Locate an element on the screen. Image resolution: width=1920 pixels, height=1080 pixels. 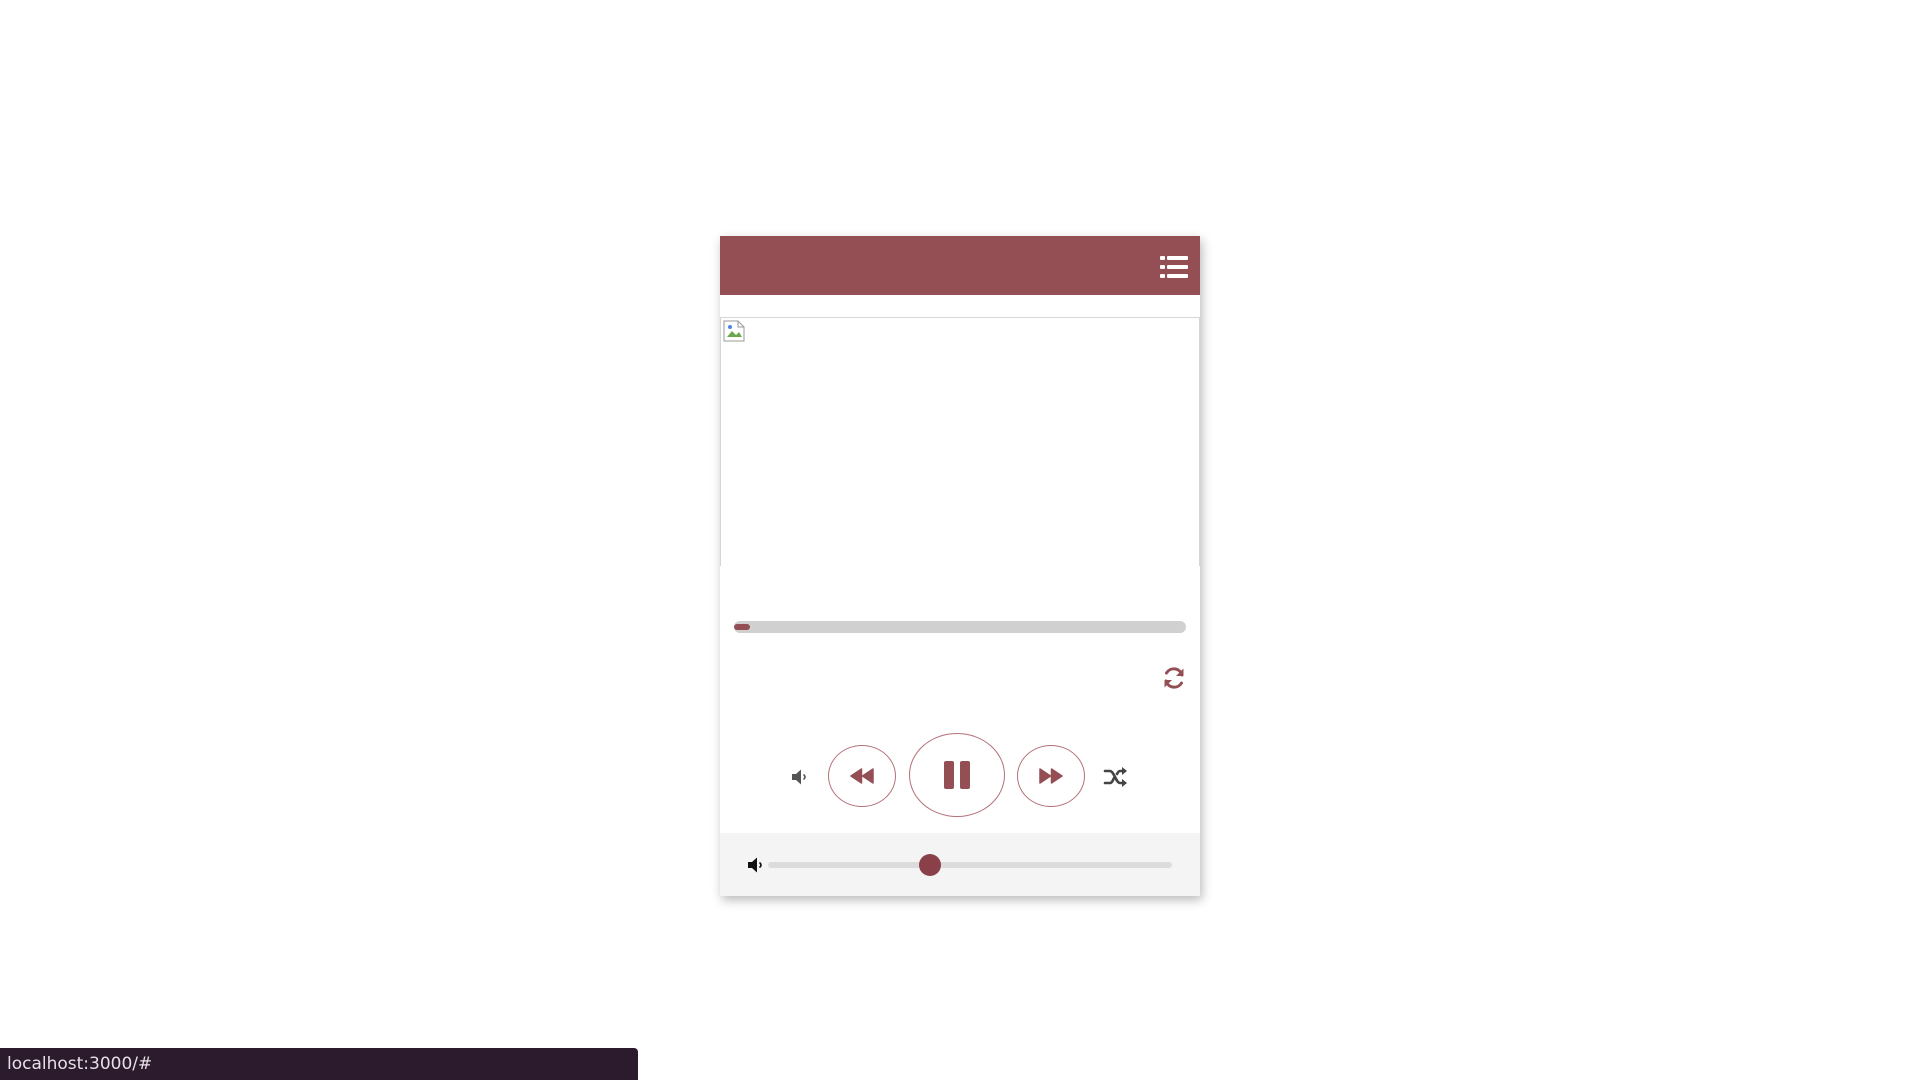
pause-button is located at coordinates (957, 775).